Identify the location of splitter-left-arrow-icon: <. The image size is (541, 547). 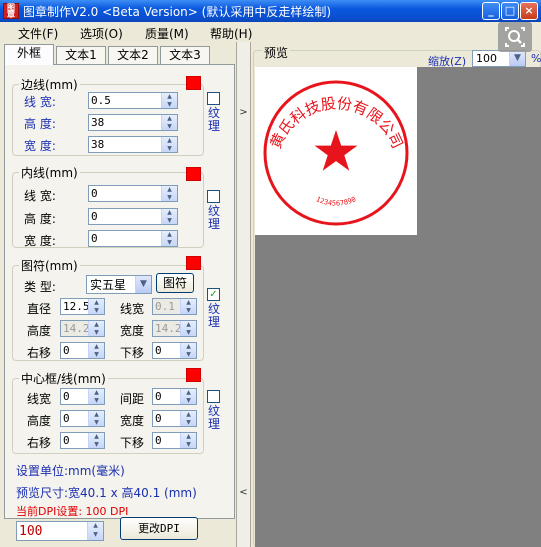
(243, 492).